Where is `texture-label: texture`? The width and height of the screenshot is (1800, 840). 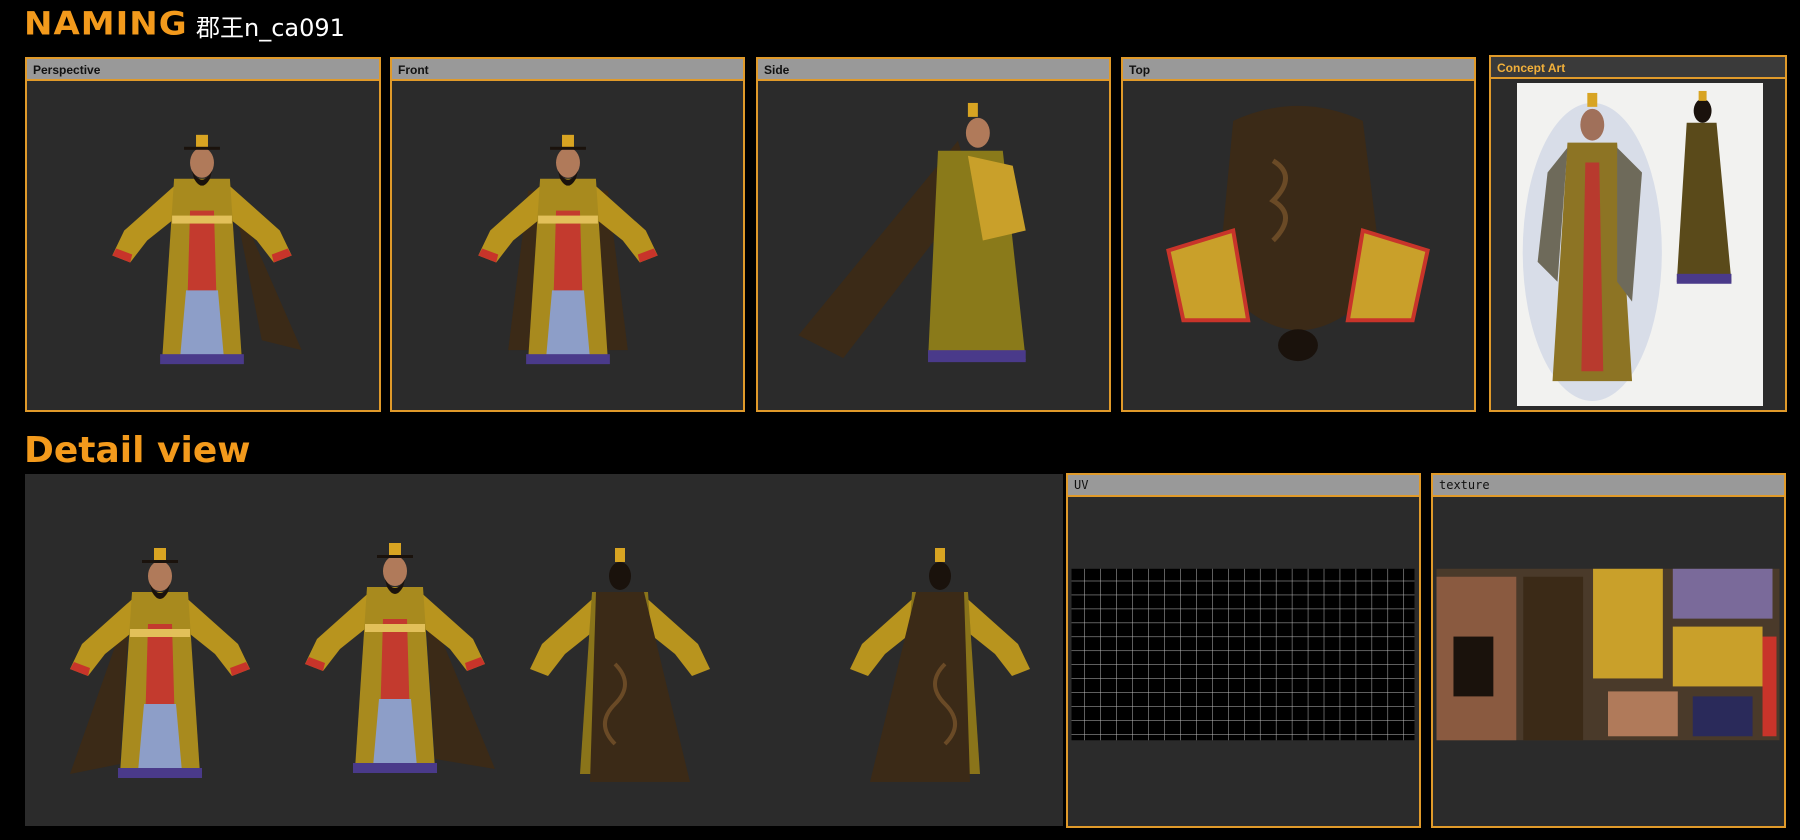 texture-label: texture is located at coordinates (1608, 486).